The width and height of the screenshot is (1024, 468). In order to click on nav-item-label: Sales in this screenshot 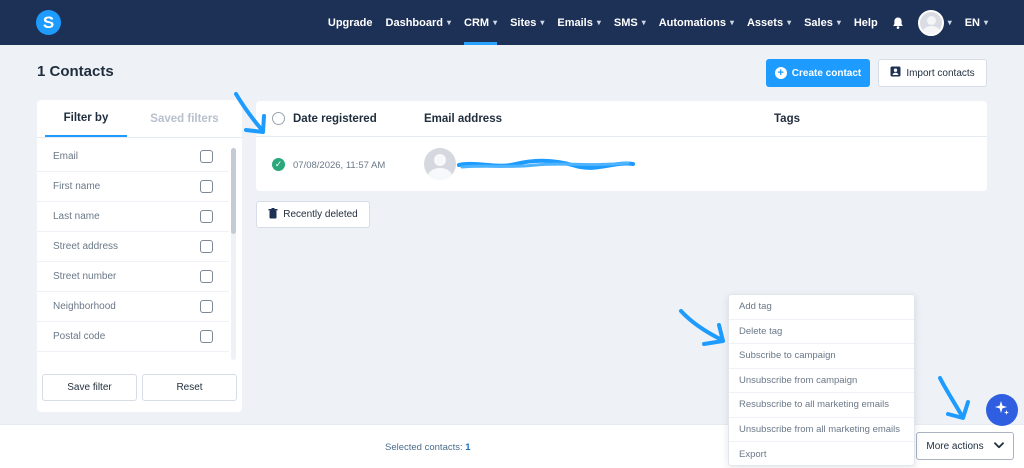, I will do `click(818, 22)`.